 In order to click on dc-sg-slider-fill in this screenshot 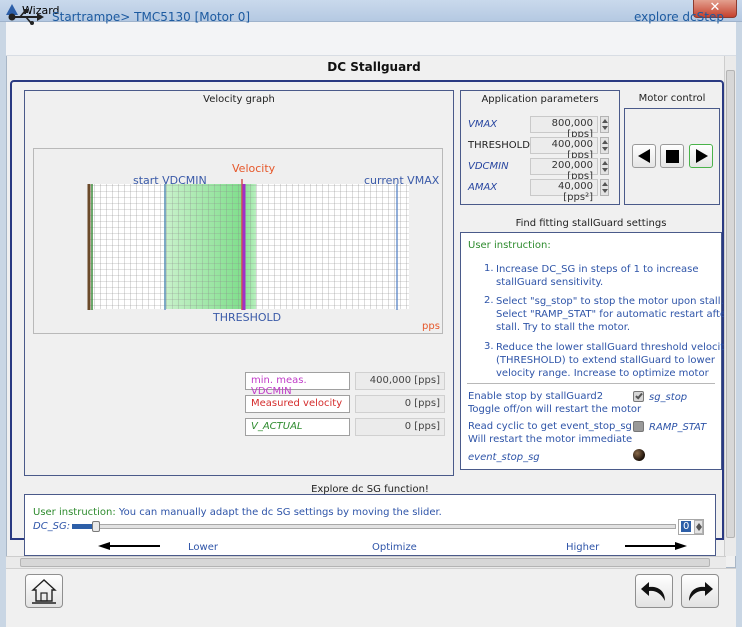, I will do `click(83, 526)`.